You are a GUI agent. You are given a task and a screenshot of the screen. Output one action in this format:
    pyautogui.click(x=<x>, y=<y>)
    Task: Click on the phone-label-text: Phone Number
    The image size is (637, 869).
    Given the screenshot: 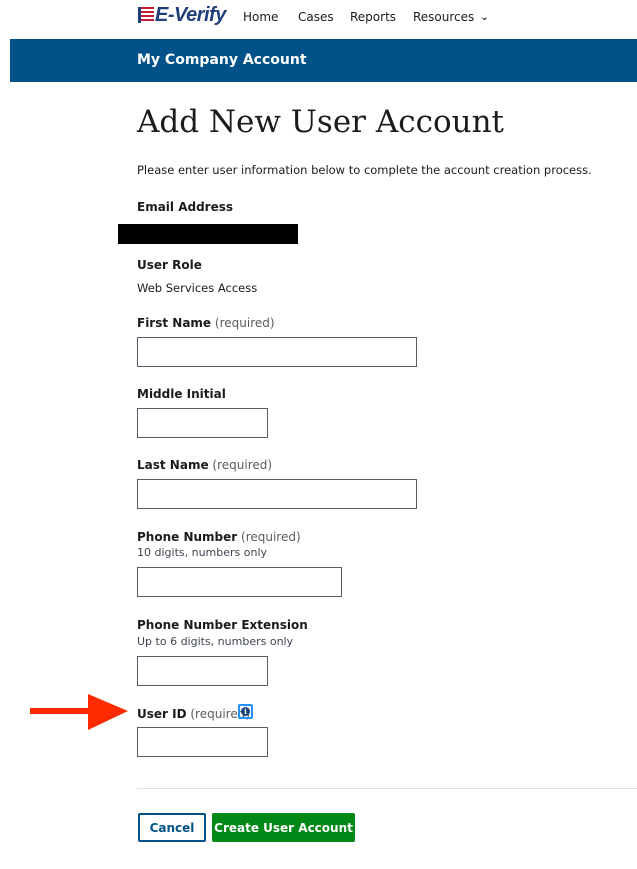 What is the action you would take?
    pyautogui.click(x=187, y=537)
    